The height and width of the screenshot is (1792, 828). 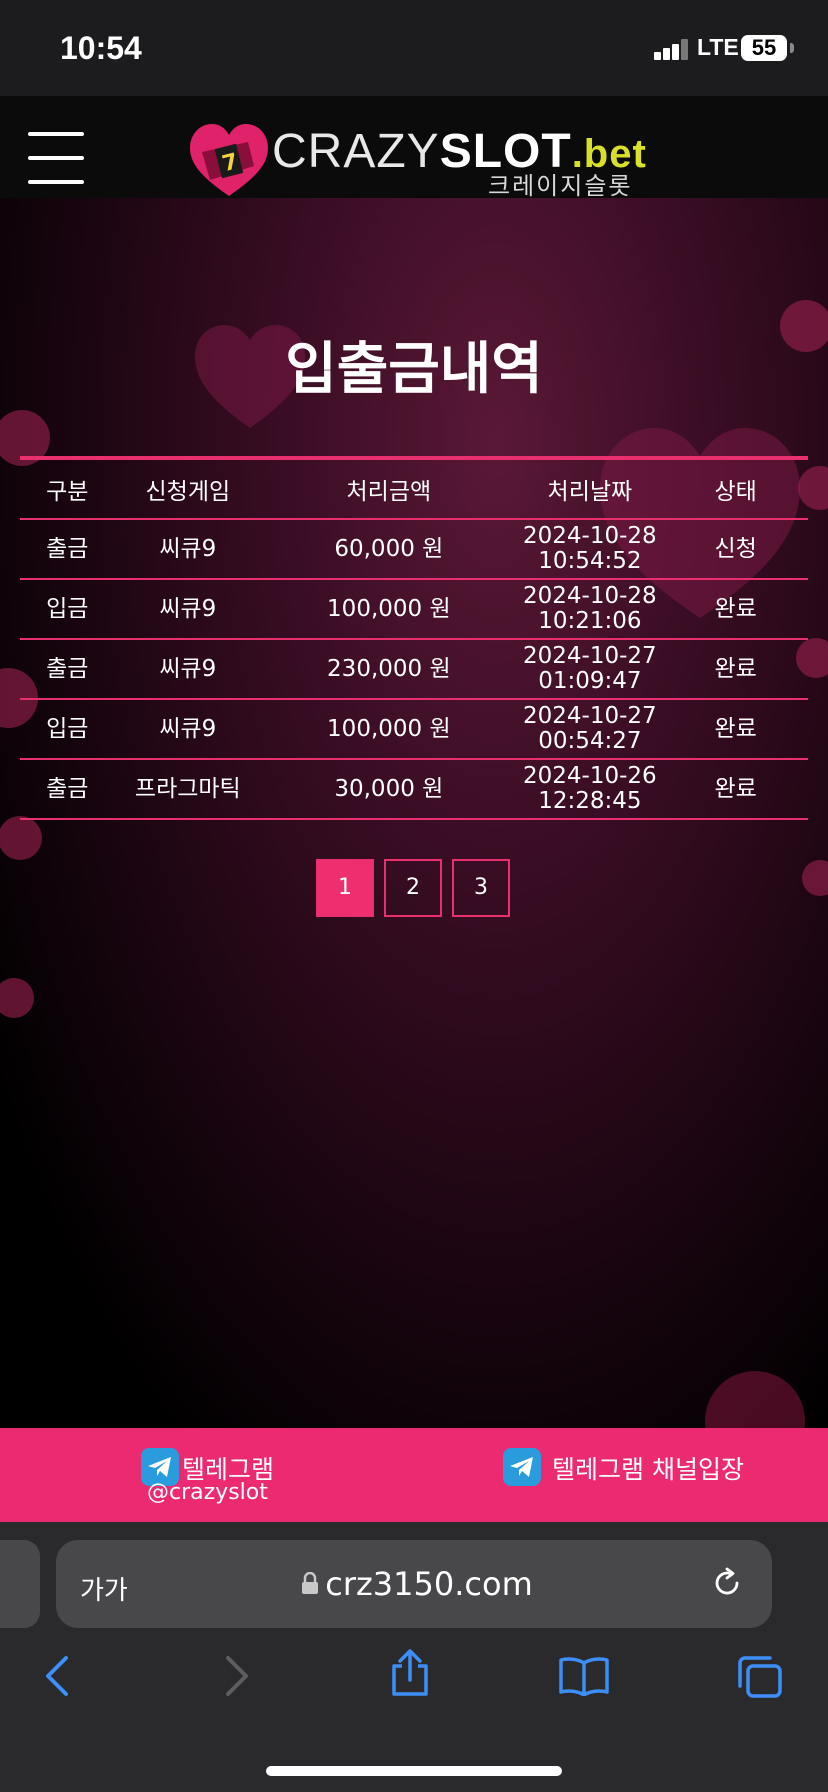 I want to click on cell-time: 12:28:45, so click(x=590, y=801).